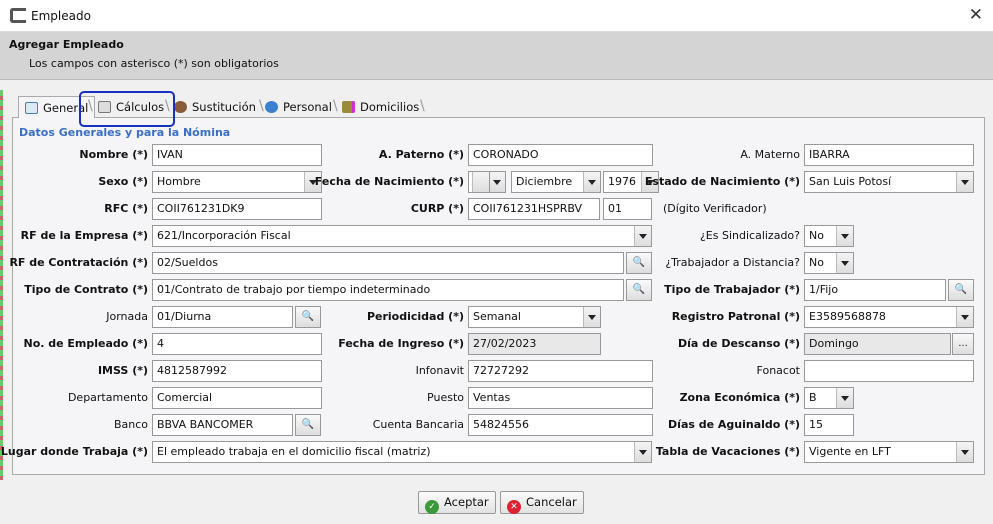 Image resolution: width=993 pixels, height=524 pixels. I want to click on tipo-trabajador-input: 1/Fijo, so click(875, 290).